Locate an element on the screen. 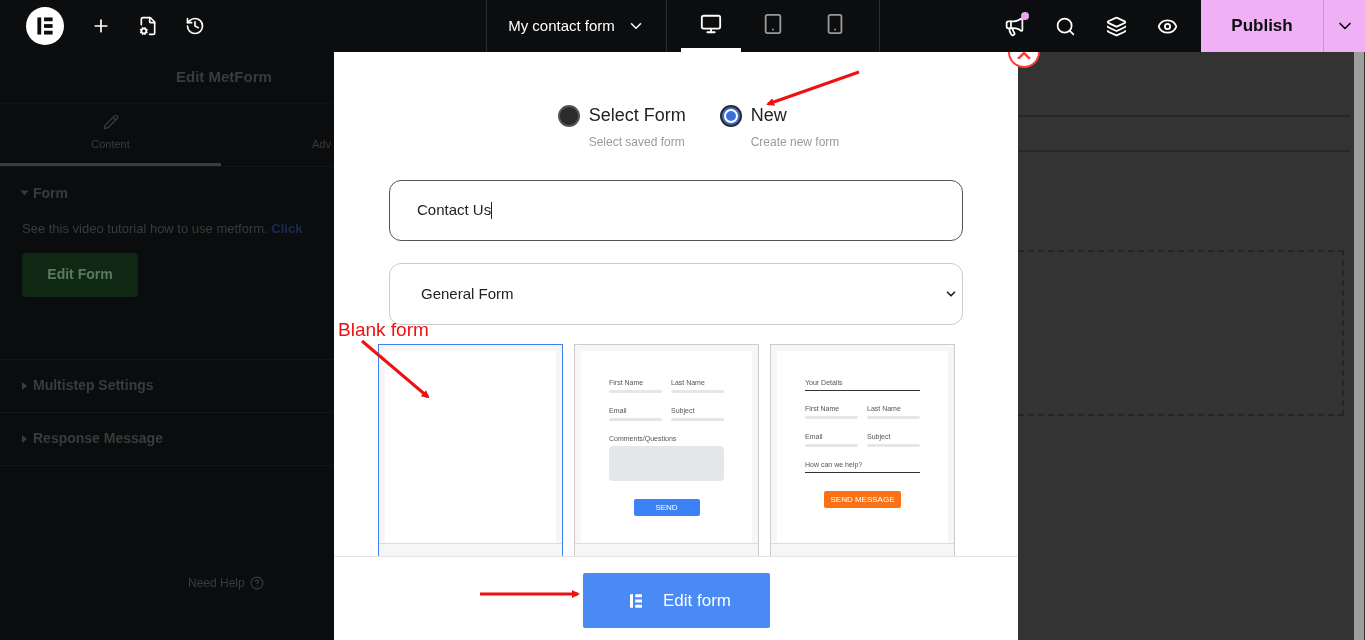 The width and height of the screenshot is (1365, 640). logo-icon is located at coordinates (45, 26).